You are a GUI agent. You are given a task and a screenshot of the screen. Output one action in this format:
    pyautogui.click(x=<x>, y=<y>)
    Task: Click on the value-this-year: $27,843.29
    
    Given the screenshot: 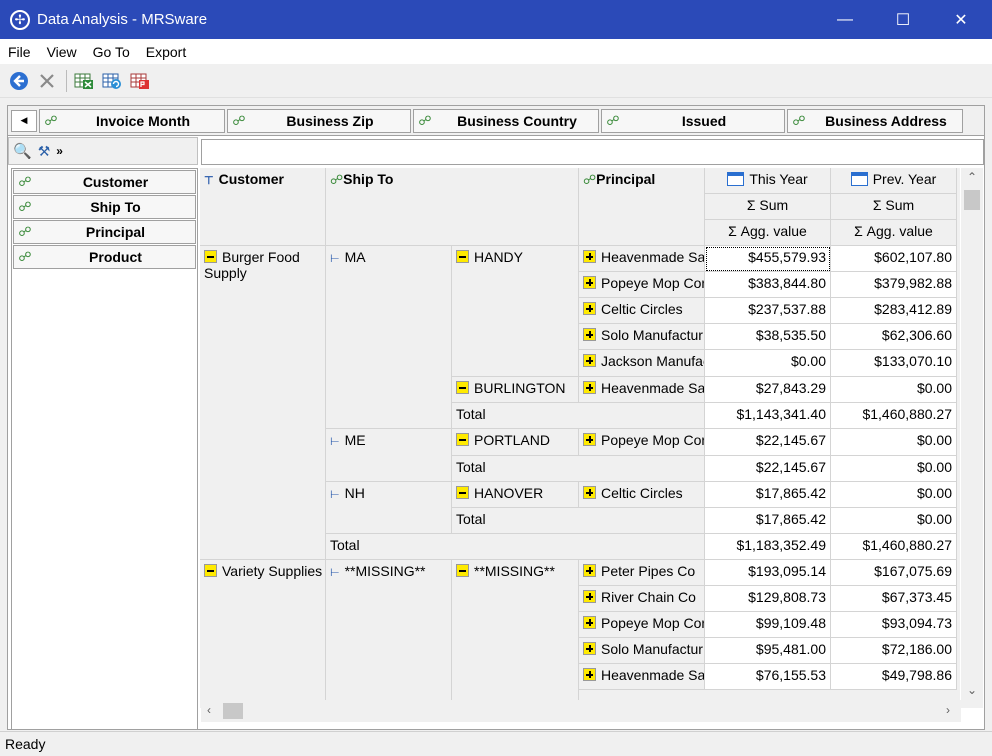 What is the action you would take?
    pyautogui.click(x=768, y=390)
    